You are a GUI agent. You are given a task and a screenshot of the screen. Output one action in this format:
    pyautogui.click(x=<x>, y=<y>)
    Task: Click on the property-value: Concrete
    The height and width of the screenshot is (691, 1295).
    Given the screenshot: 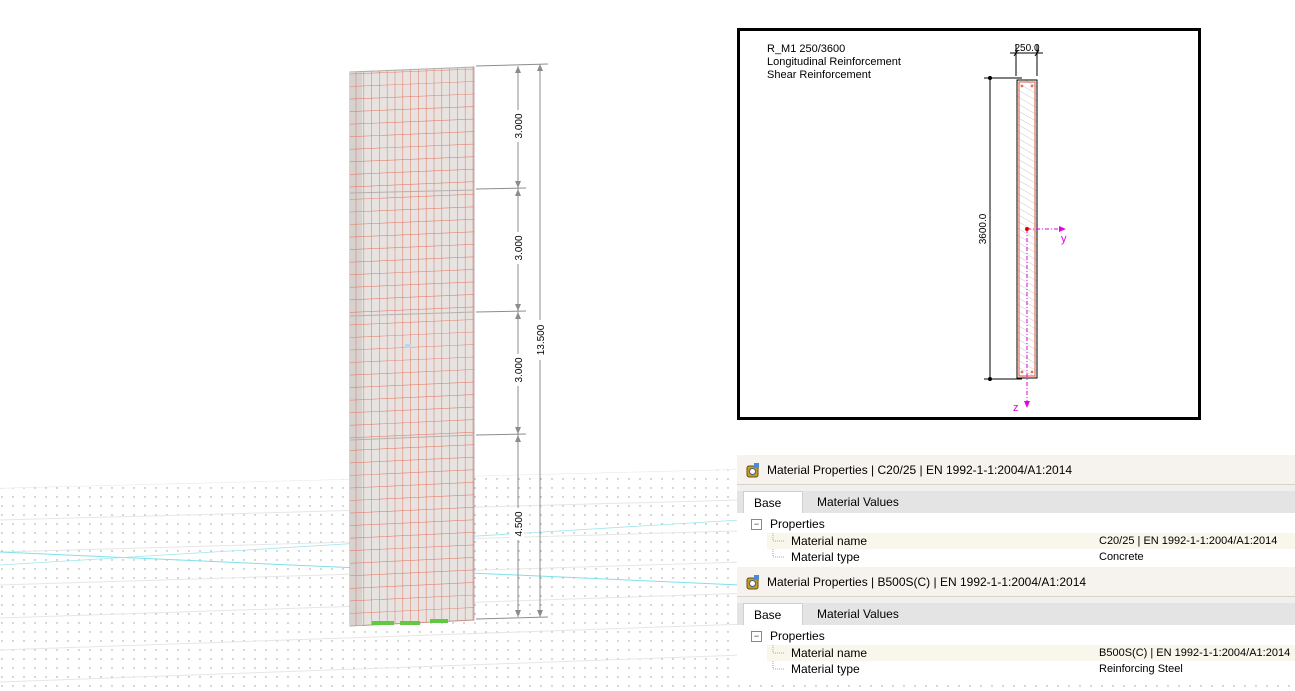 What is the action you would take?
    pyautogui.click(x=1121, y=557)
    